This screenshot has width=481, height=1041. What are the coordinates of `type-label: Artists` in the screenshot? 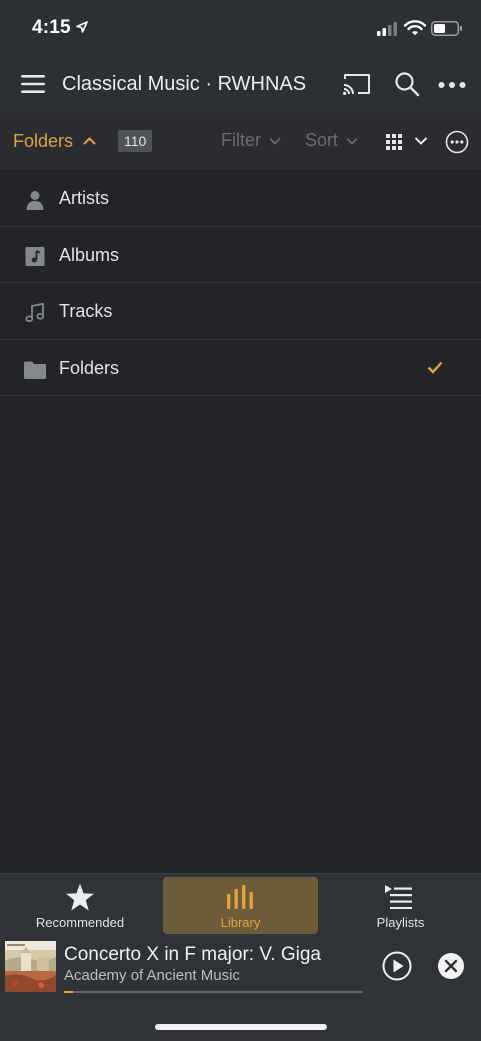 It's located at (84, 198).